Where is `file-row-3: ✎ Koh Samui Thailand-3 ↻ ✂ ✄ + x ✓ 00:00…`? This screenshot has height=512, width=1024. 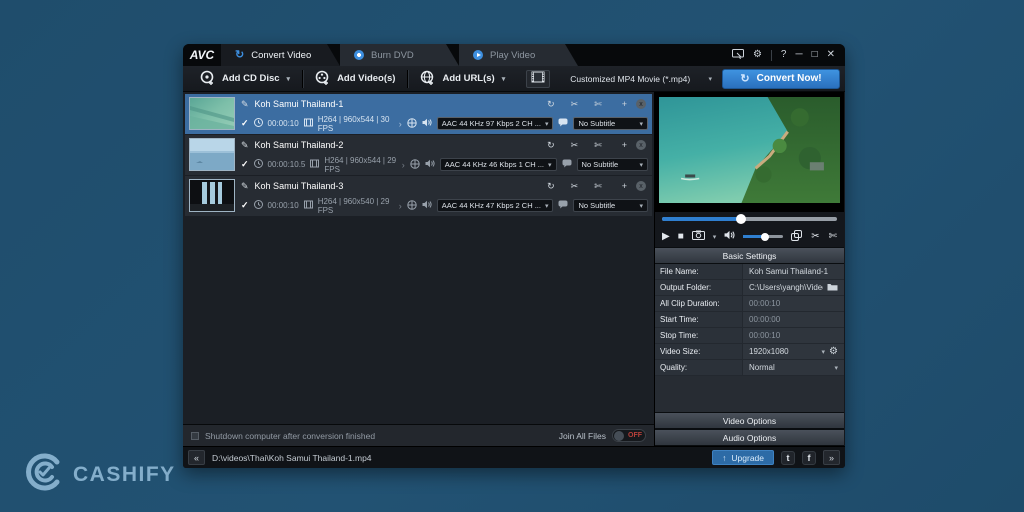 file-row-3: ✎ Koh Samui Thailand-3 ↻ ✂ ✄ + x ✓ 00:00… is located at coordinates (418, 196).